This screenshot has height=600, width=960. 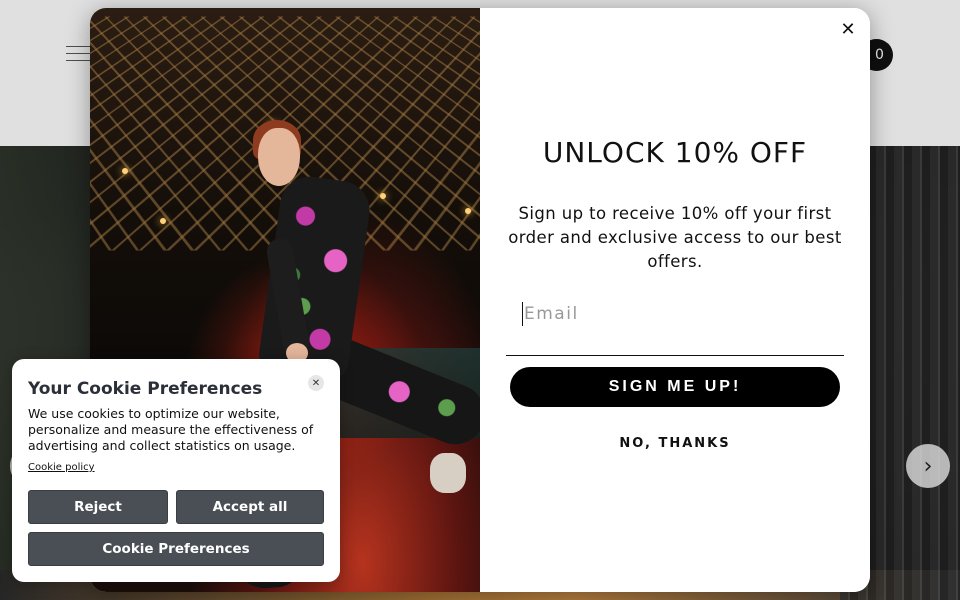 What do you see at coordinates (98, 507) in the screenshot?
I see `reject-cookies-button: Reject` at bounding box center [98, 507].